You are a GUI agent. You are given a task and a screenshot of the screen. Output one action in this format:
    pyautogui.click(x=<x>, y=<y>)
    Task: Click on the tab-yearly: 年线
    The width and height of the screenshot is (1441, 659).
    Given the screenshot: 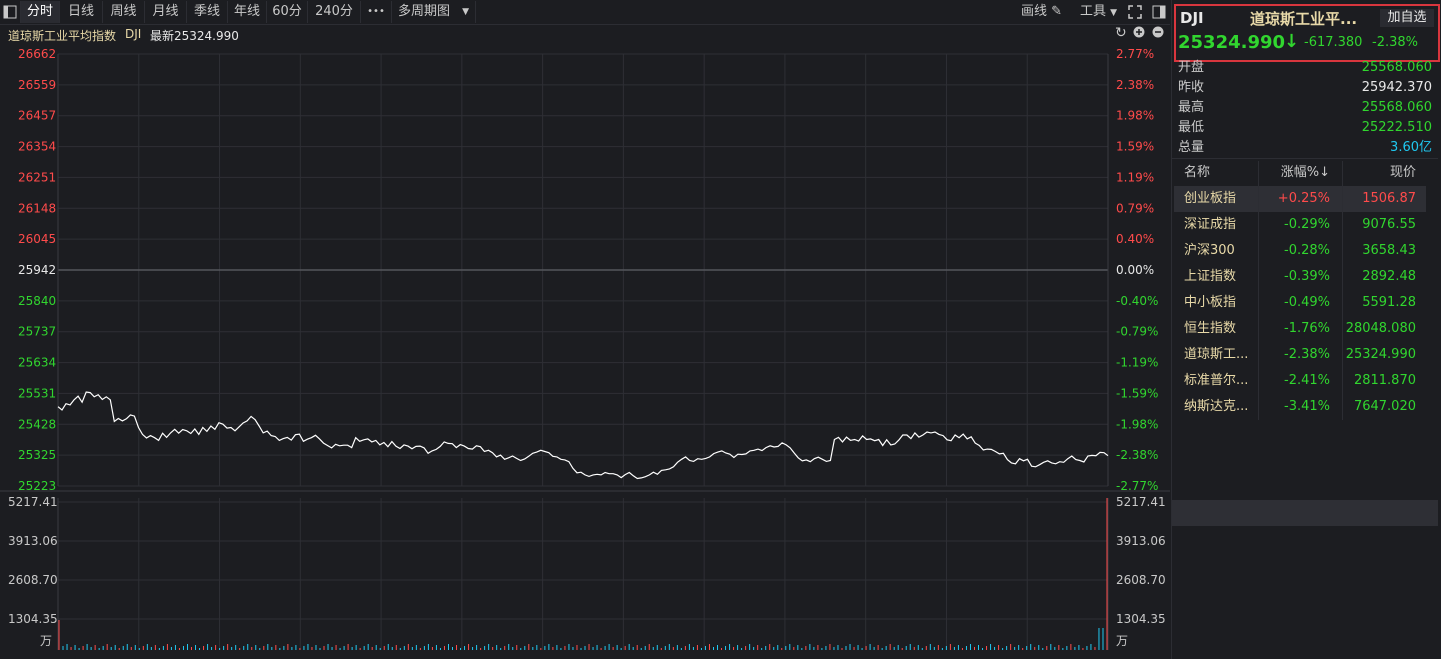 What is the action you would take?
    pyautogui.click(x=247, y=12)
    